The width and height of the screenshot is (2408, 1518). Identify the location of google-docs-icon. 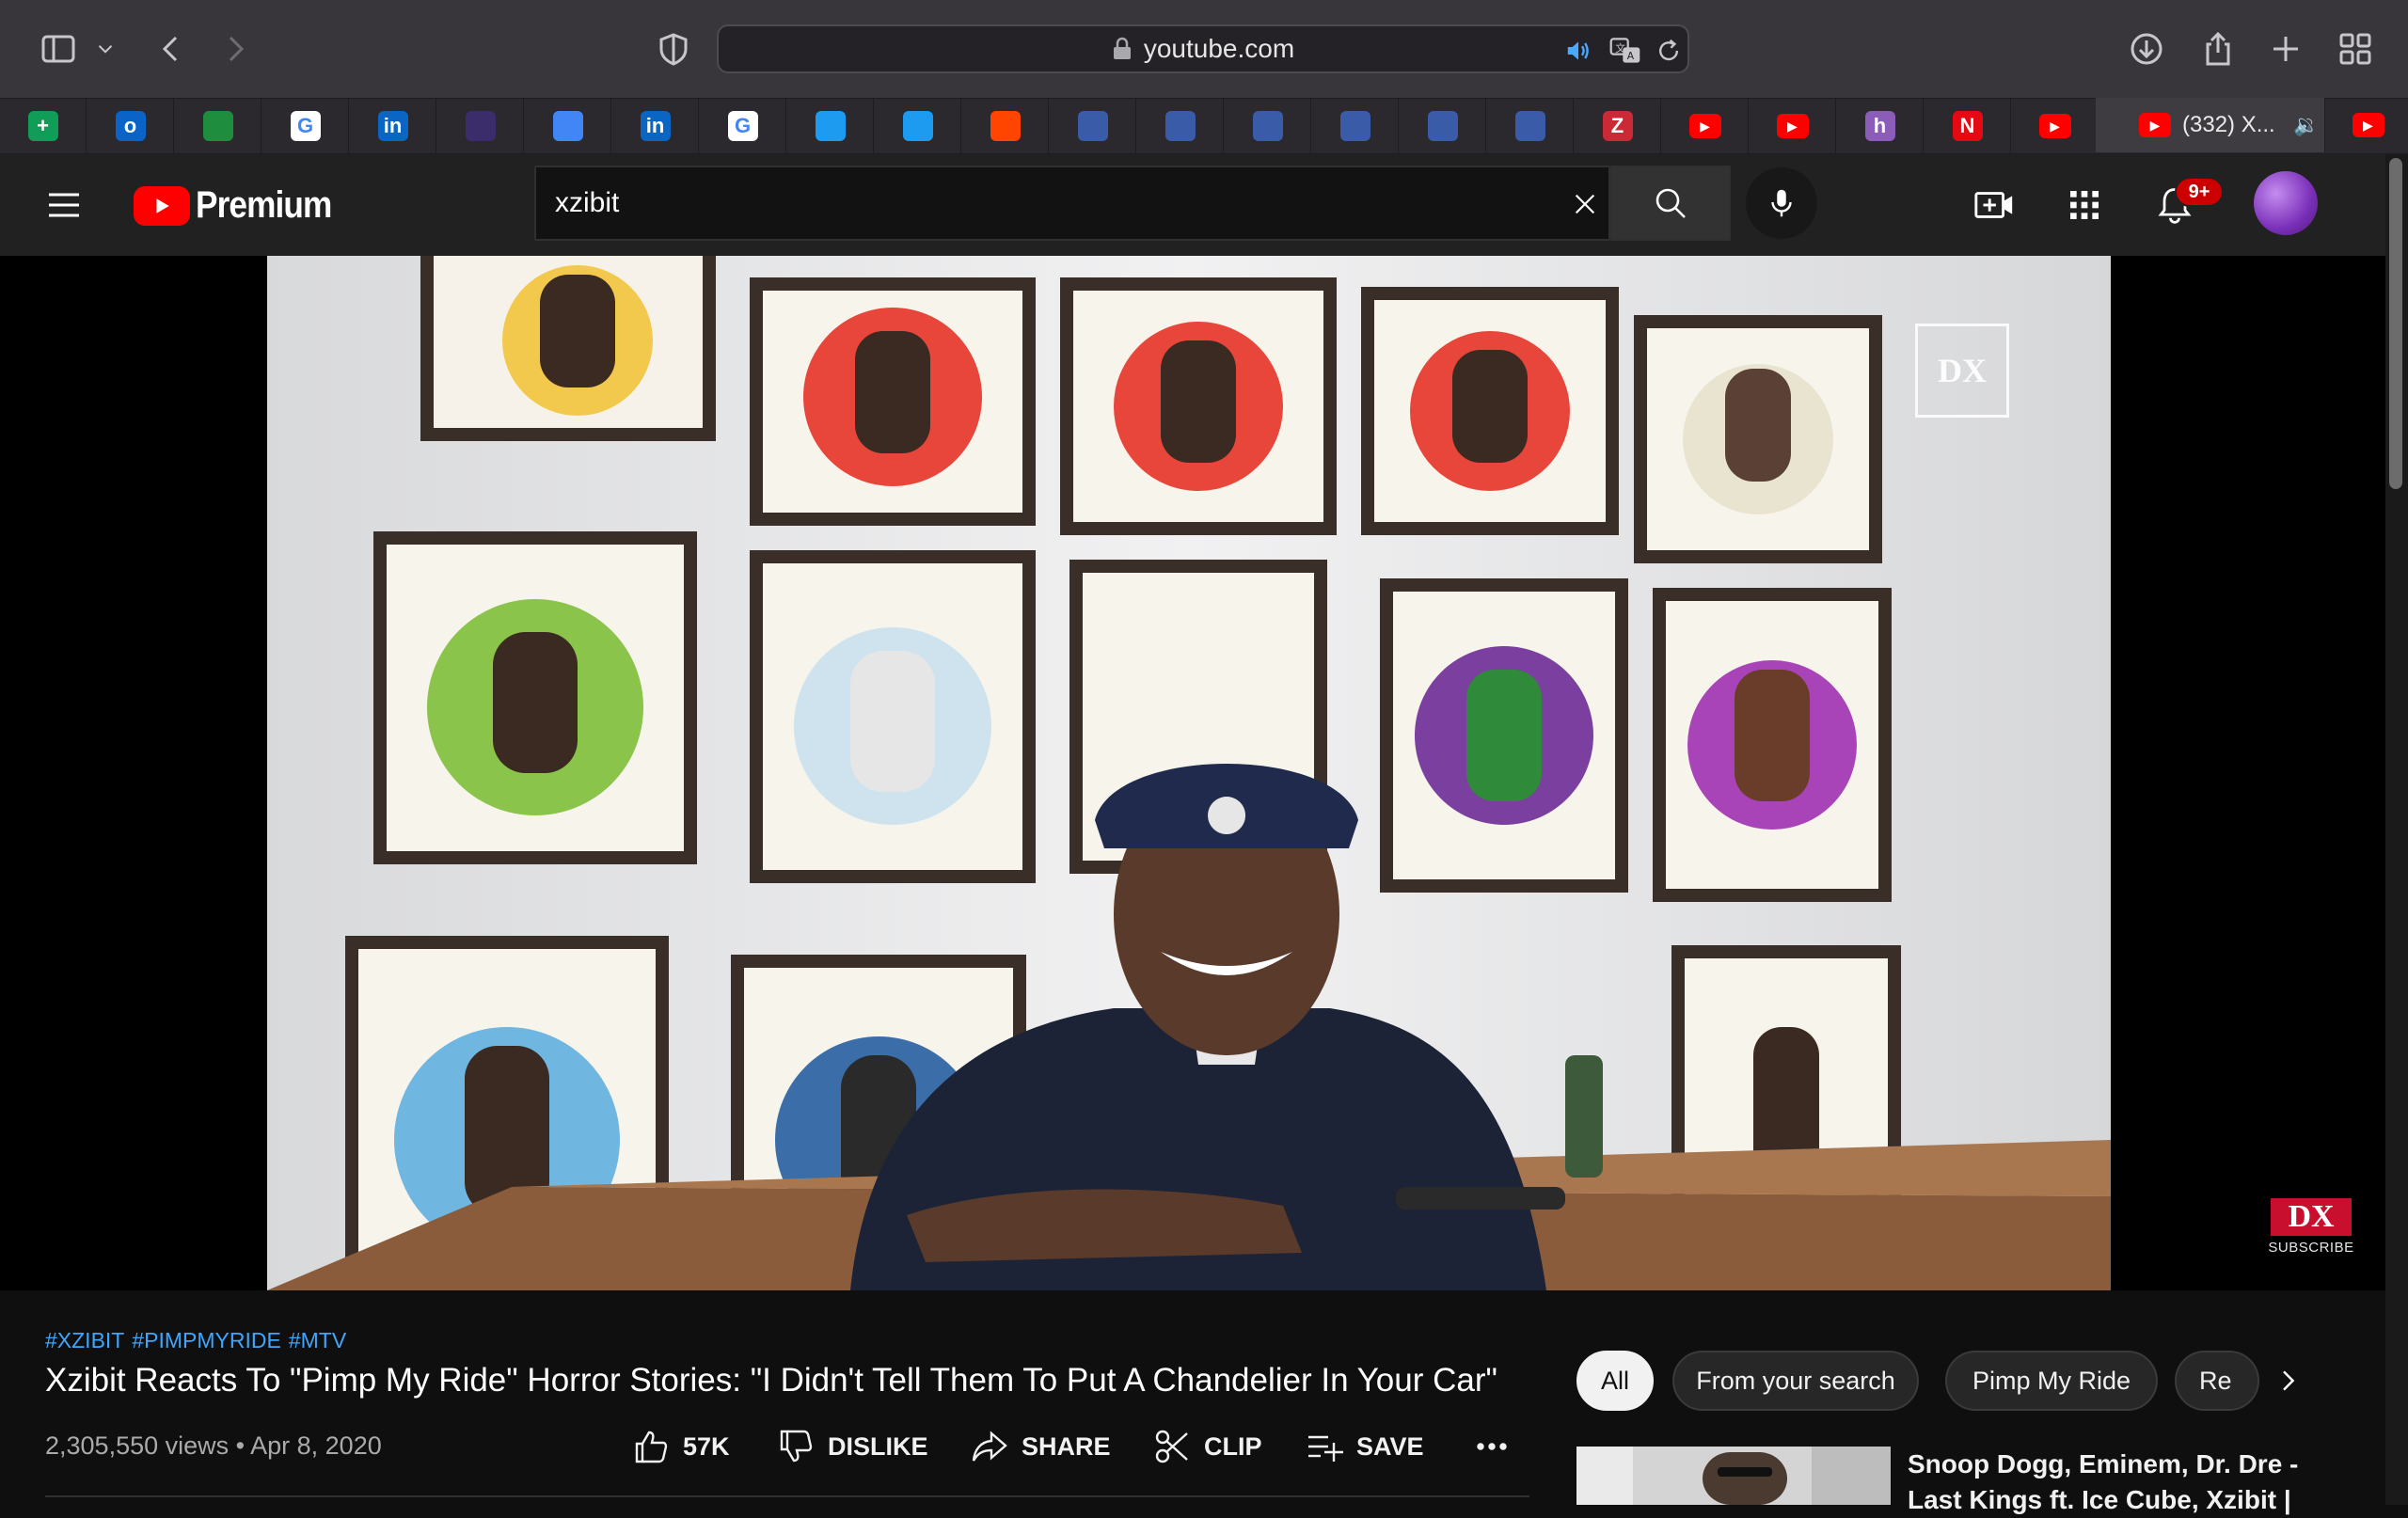
(568, 126).